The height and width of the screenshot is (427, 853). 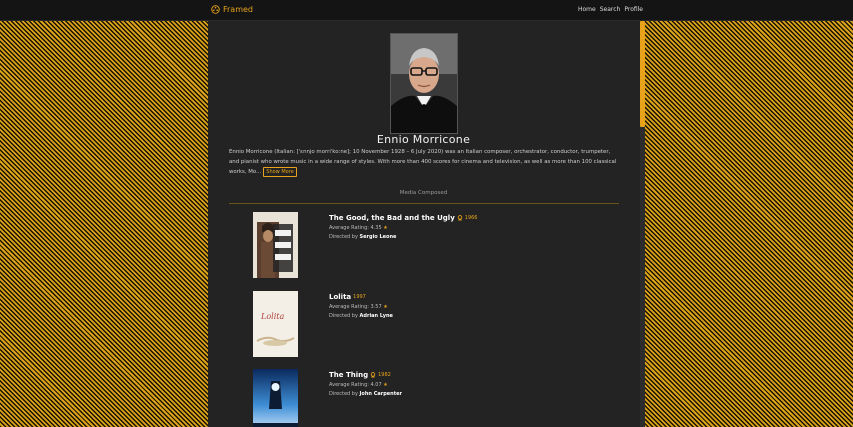 I want to click on nav-search: Search, so click(x=610, y=9).